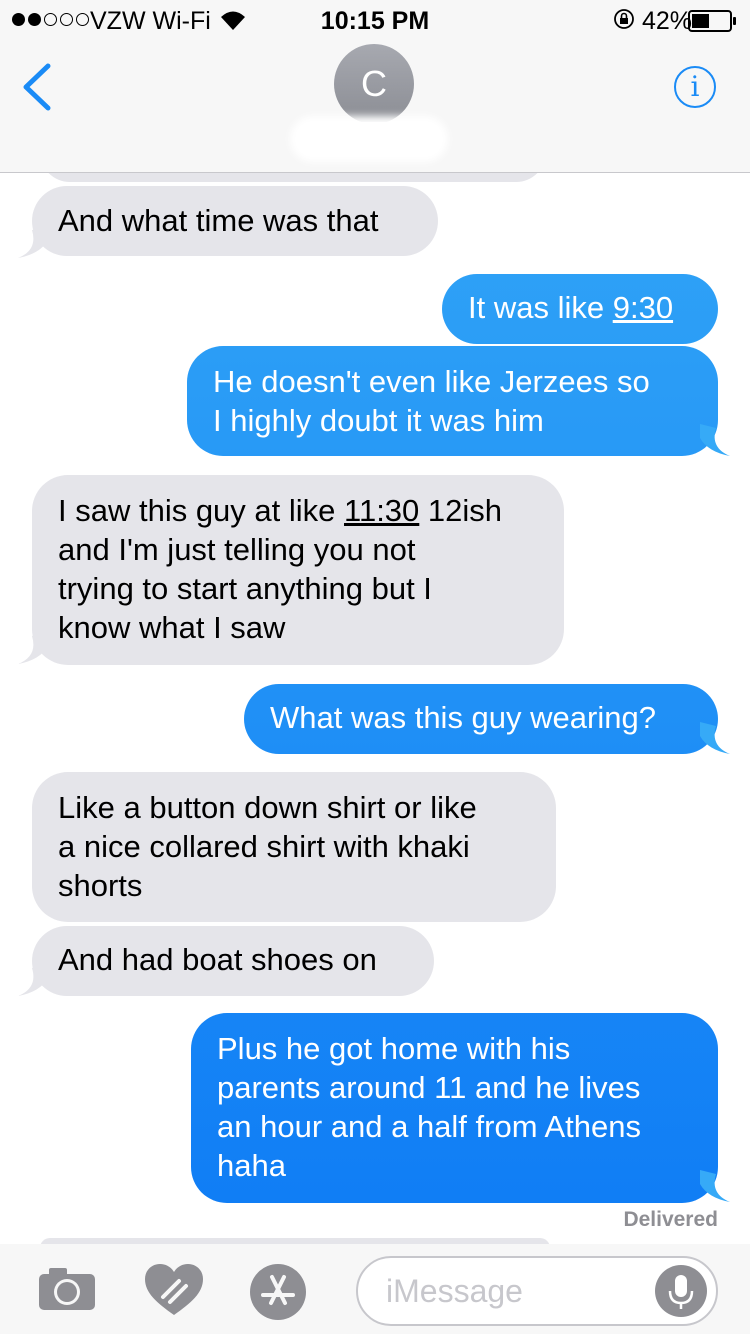 The image size is (750, 1334). Describe the element at coordinates (278, 1292) in the screenshot. I see `app-store-icon` at that location.